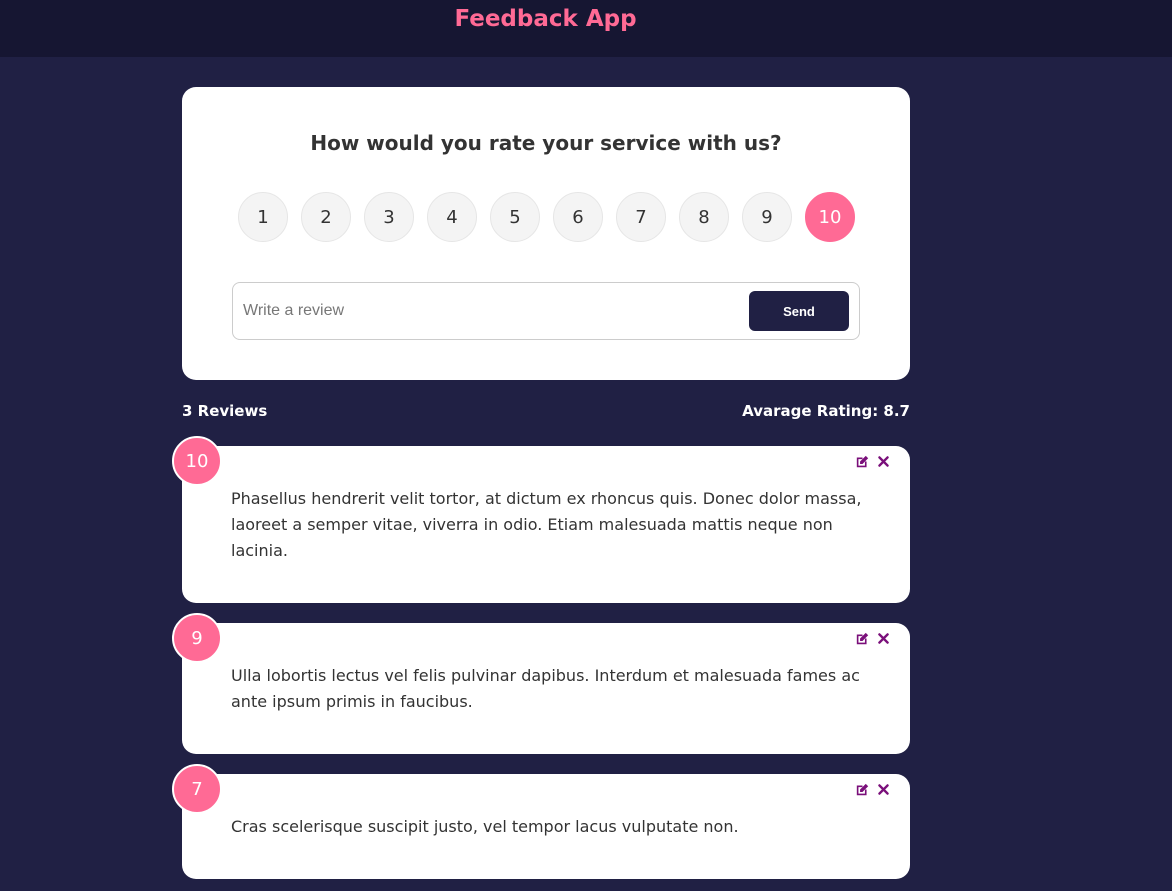 This screenshot has width=1172, height=891. What do you see at coordinates (545, 19) in the screenshot?
I see `app-title: Feedback App` at bounding box center [545, 19].